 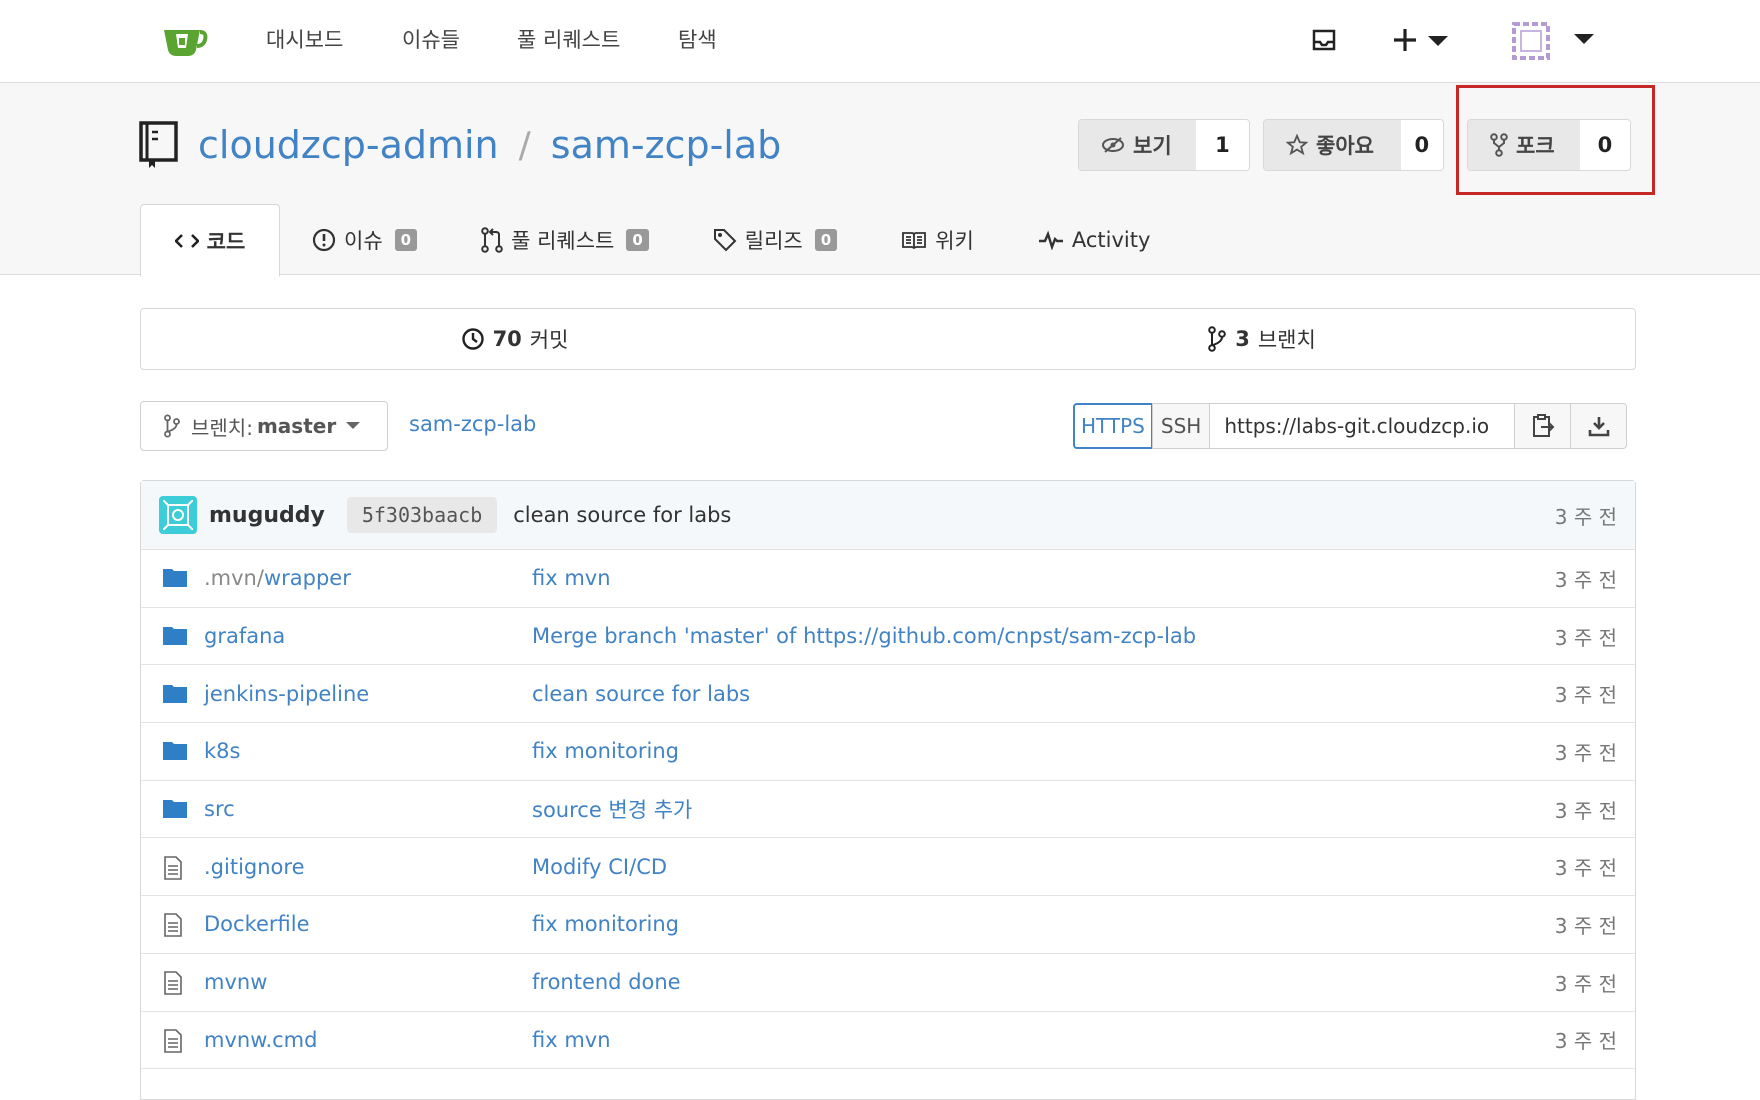 What do you see at coordinates (888, 983) in the screenshot?
I see `file-row: mvnw frontend done 3 주 전` at bounding box center [888, 983].